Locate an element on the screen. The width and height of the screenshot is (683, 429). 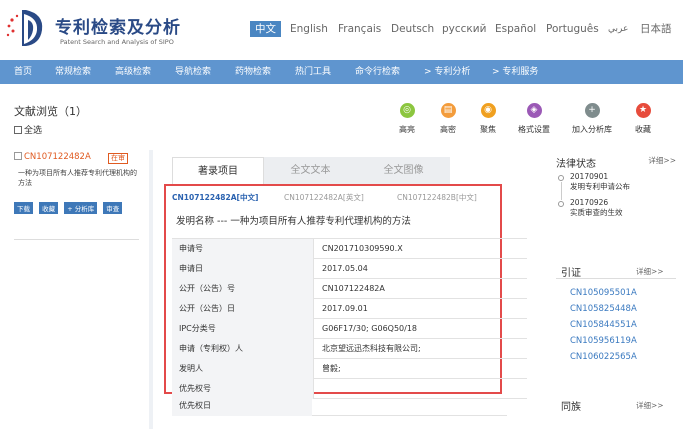
field-label: 申请号 is located at coordinates (243, 249).